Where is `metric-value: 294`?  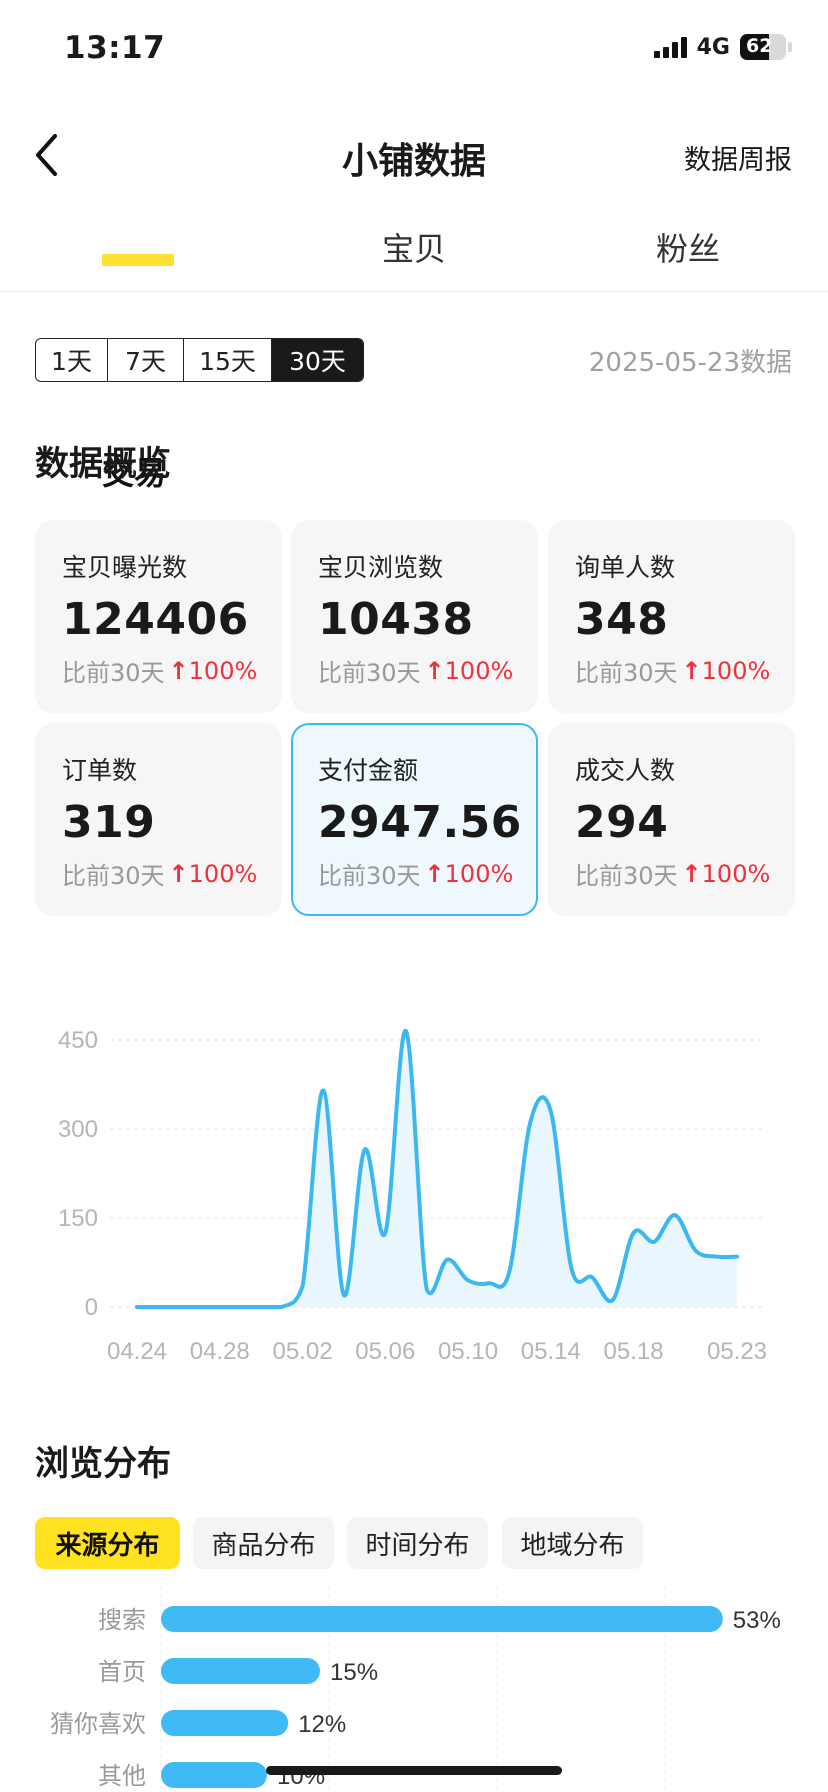 metric-value: 294 is located at coordinates (622, 822).